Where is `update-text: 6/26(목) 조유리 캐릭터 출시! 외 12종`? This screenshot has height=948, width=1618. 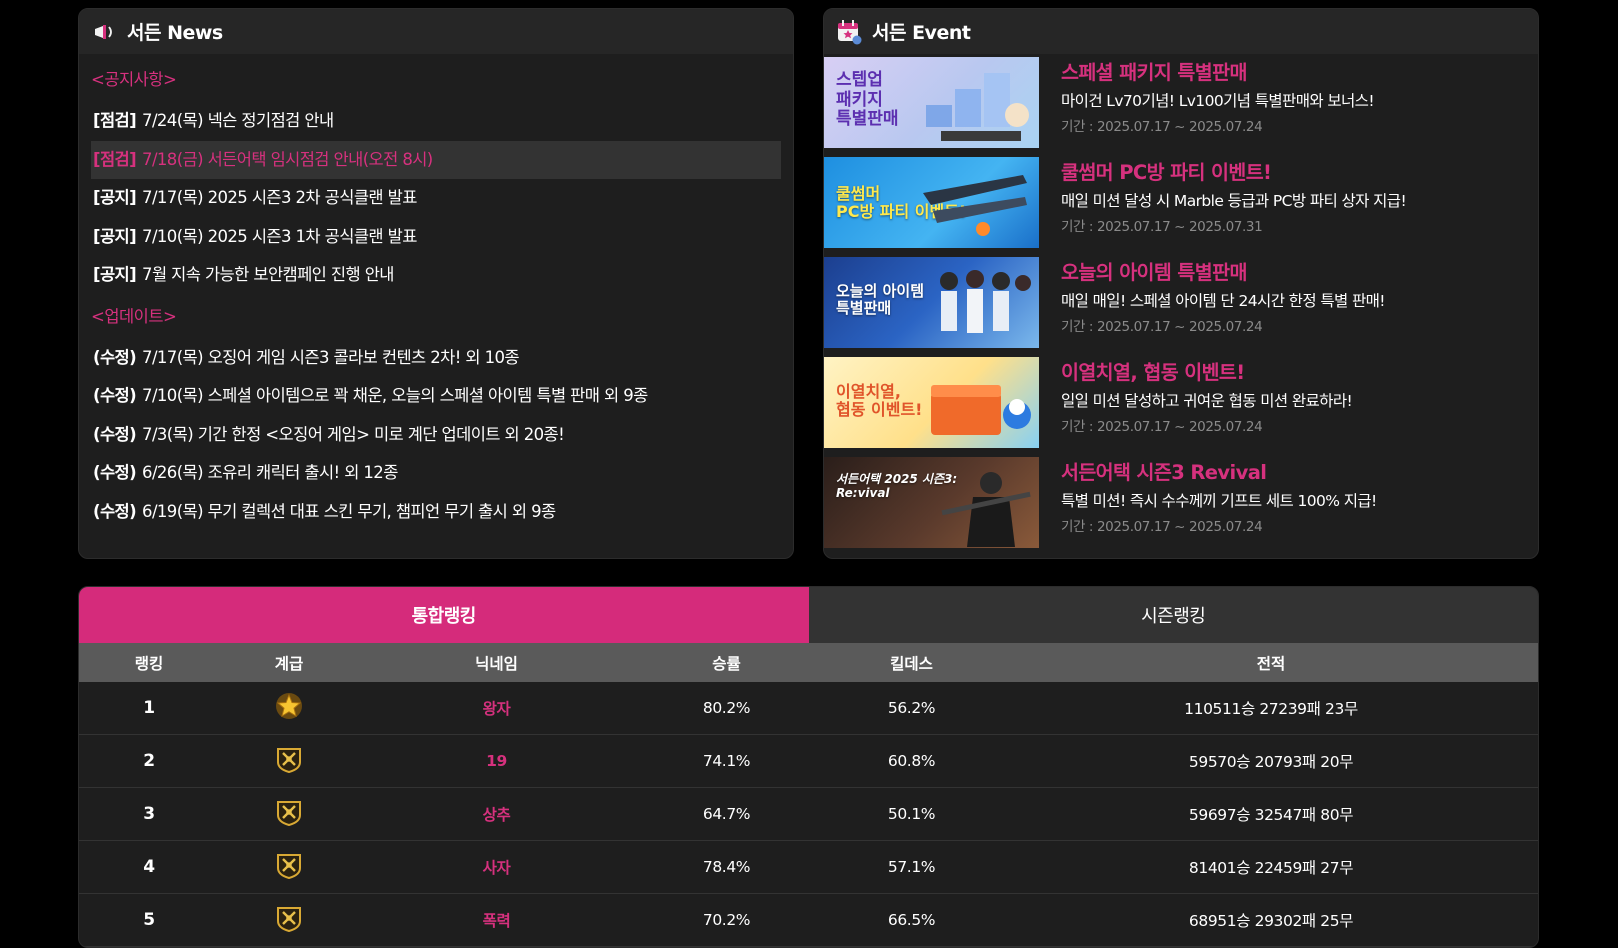
update-text: 6/26(목) 조유리 캐릭터 출시! 외 12종 is located at coordinates (270, 472).